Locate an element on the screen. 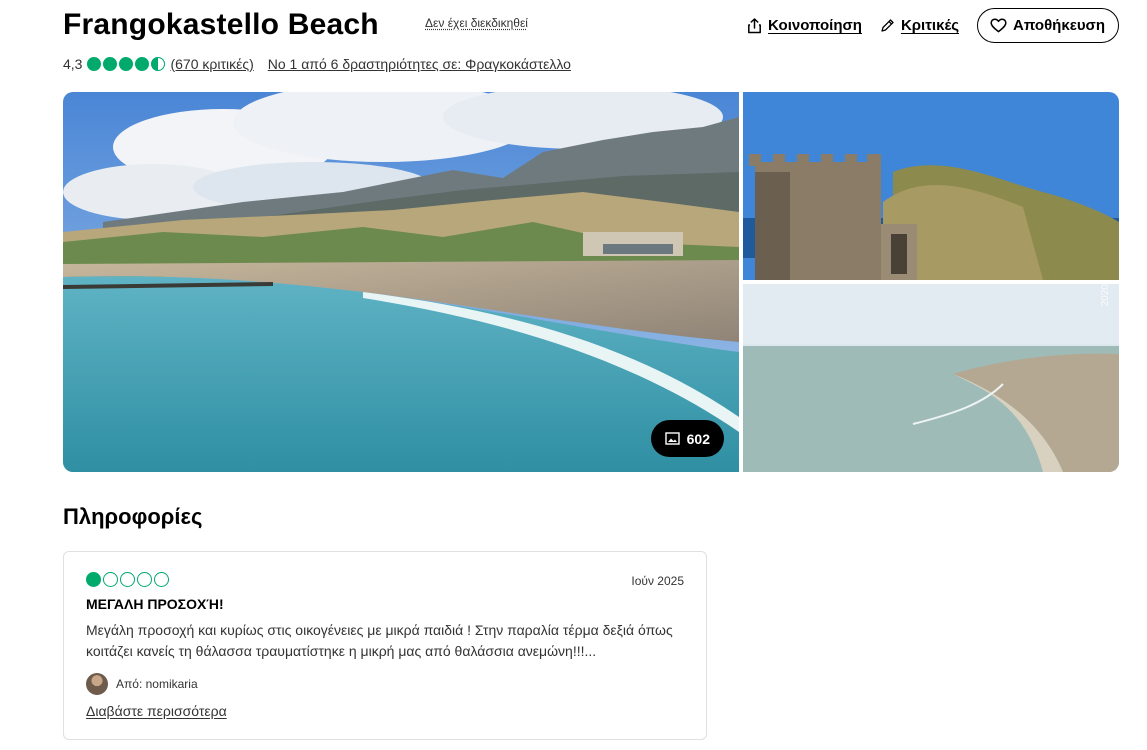  review-author: Από: nomikaria is located at coordinates (385, 684).